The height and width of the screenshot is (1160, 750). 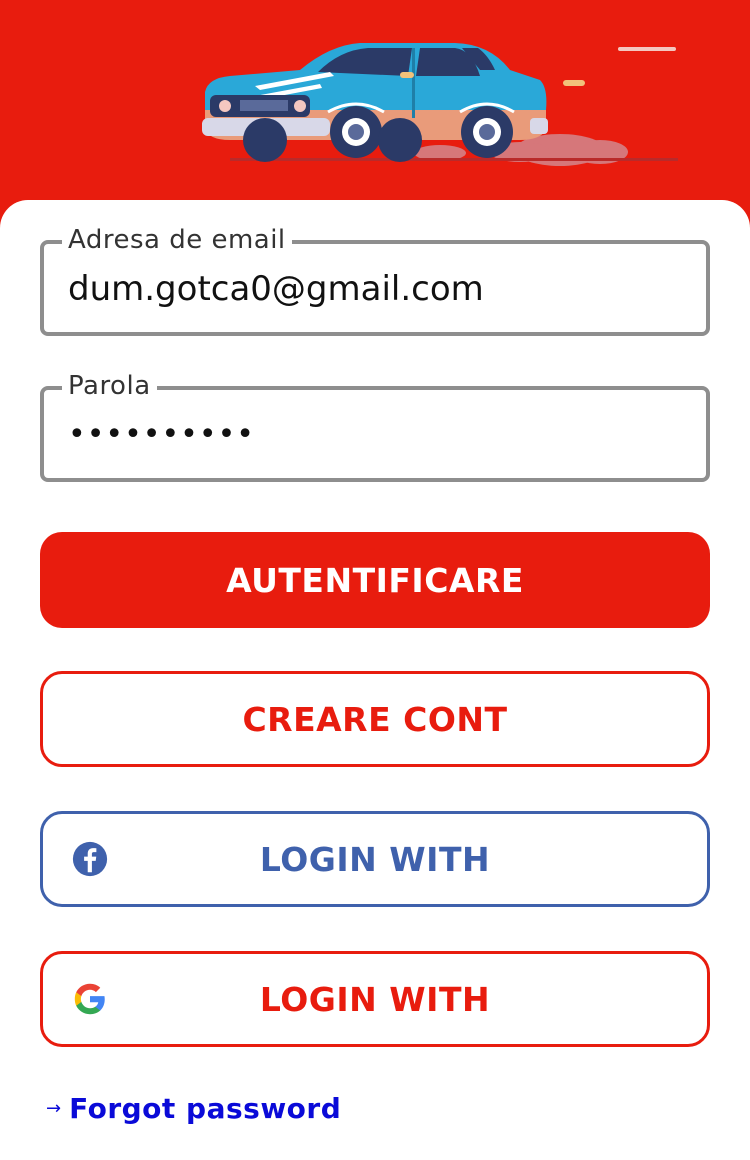 I want to click on google-icon, so click(x=89, y=999).